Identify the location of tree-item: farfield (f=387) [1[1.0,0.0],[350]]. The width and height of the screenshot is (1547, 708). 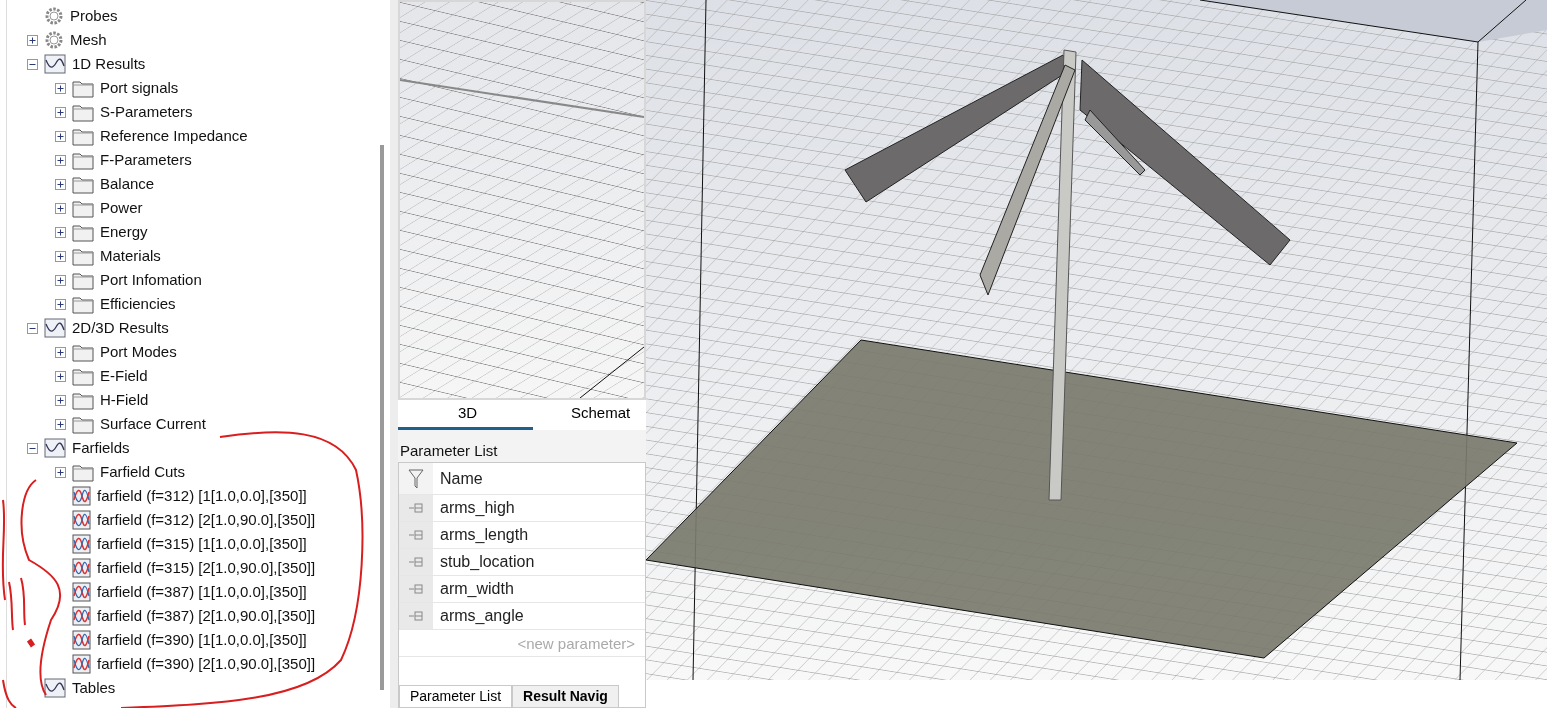
(202, 592).